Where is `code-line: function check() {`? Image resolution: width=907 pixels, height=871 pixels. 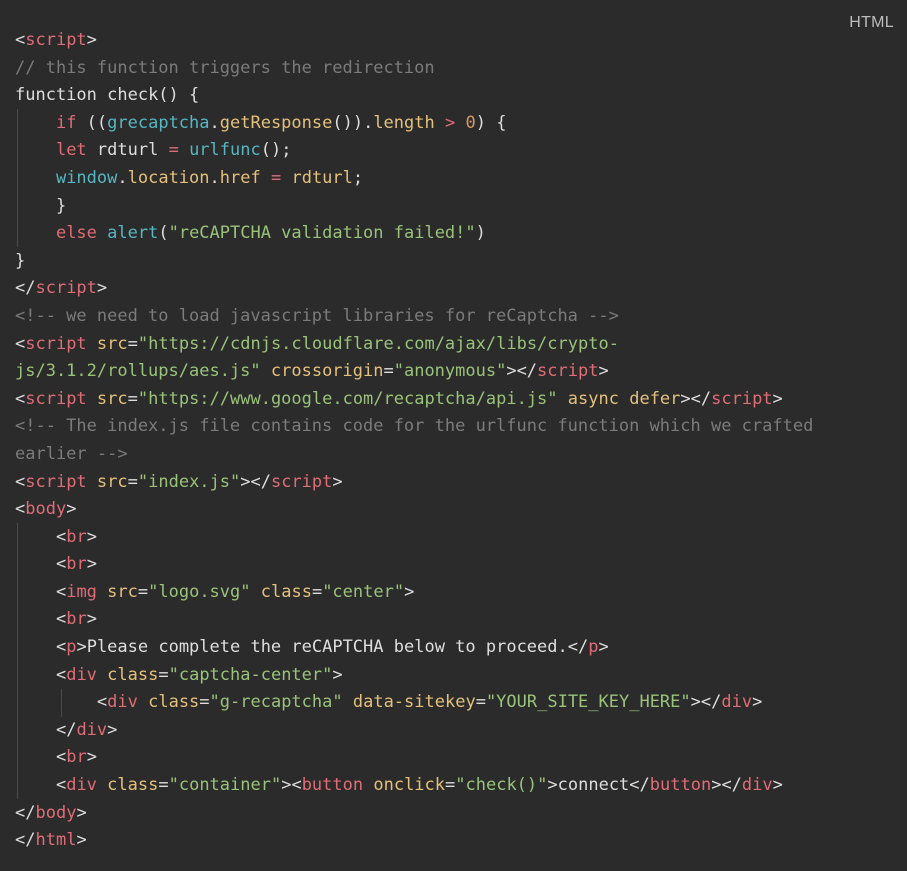 code-line: function check() { is located at coordinates (456, 96).